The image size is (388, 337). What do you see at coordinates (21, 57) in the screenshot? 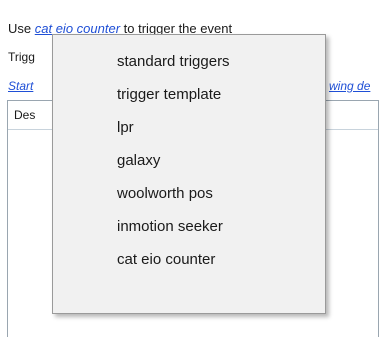
I see `trigger-label: Trigg` at bounding box center [21, 57].